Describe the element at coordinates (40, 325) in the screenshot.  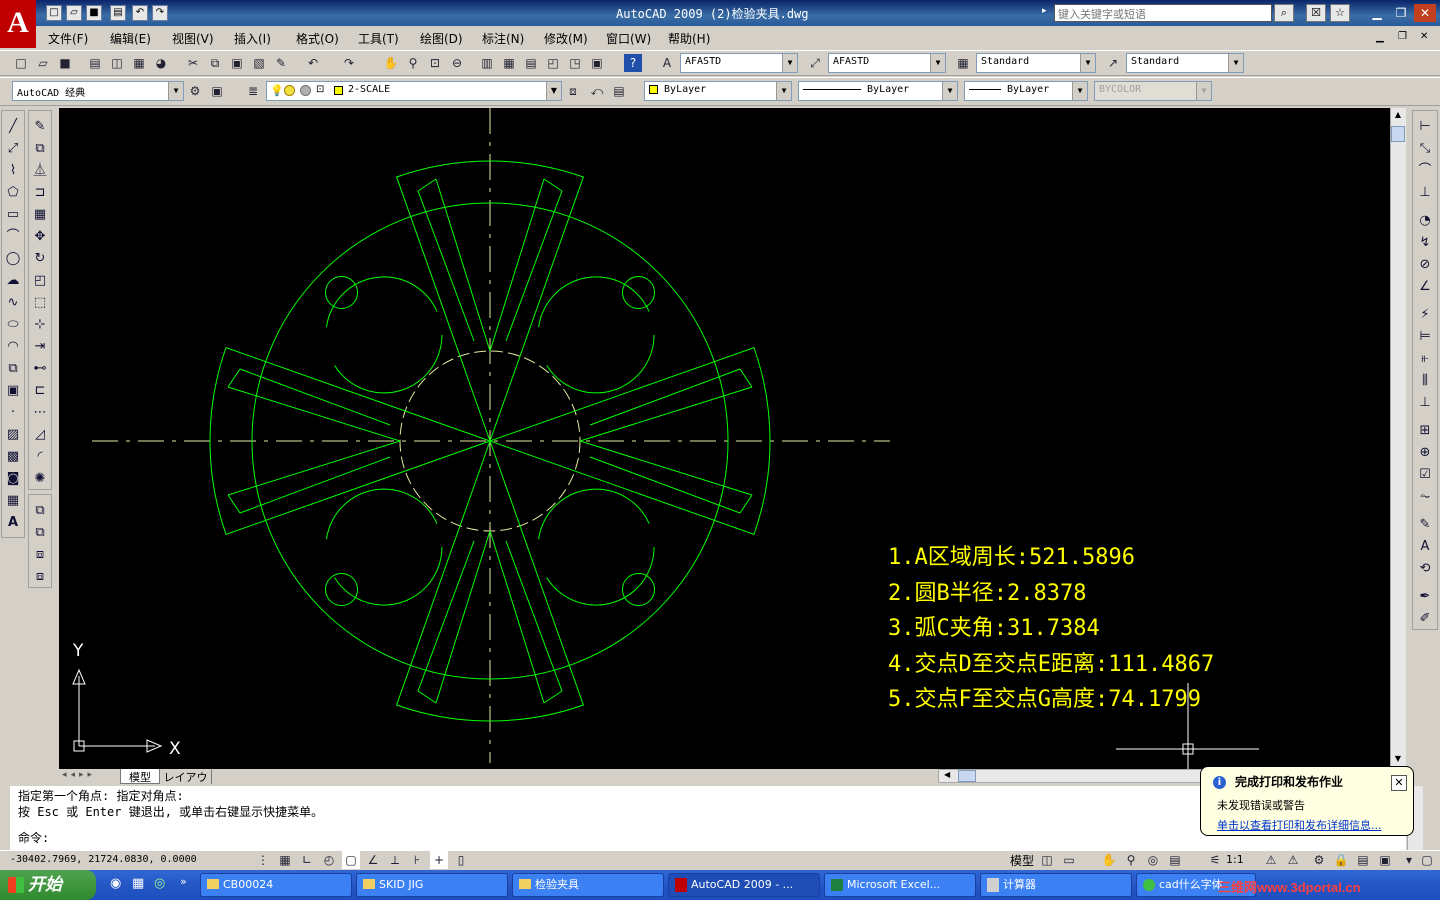
I see `trim-icon: ⊹` at that location.